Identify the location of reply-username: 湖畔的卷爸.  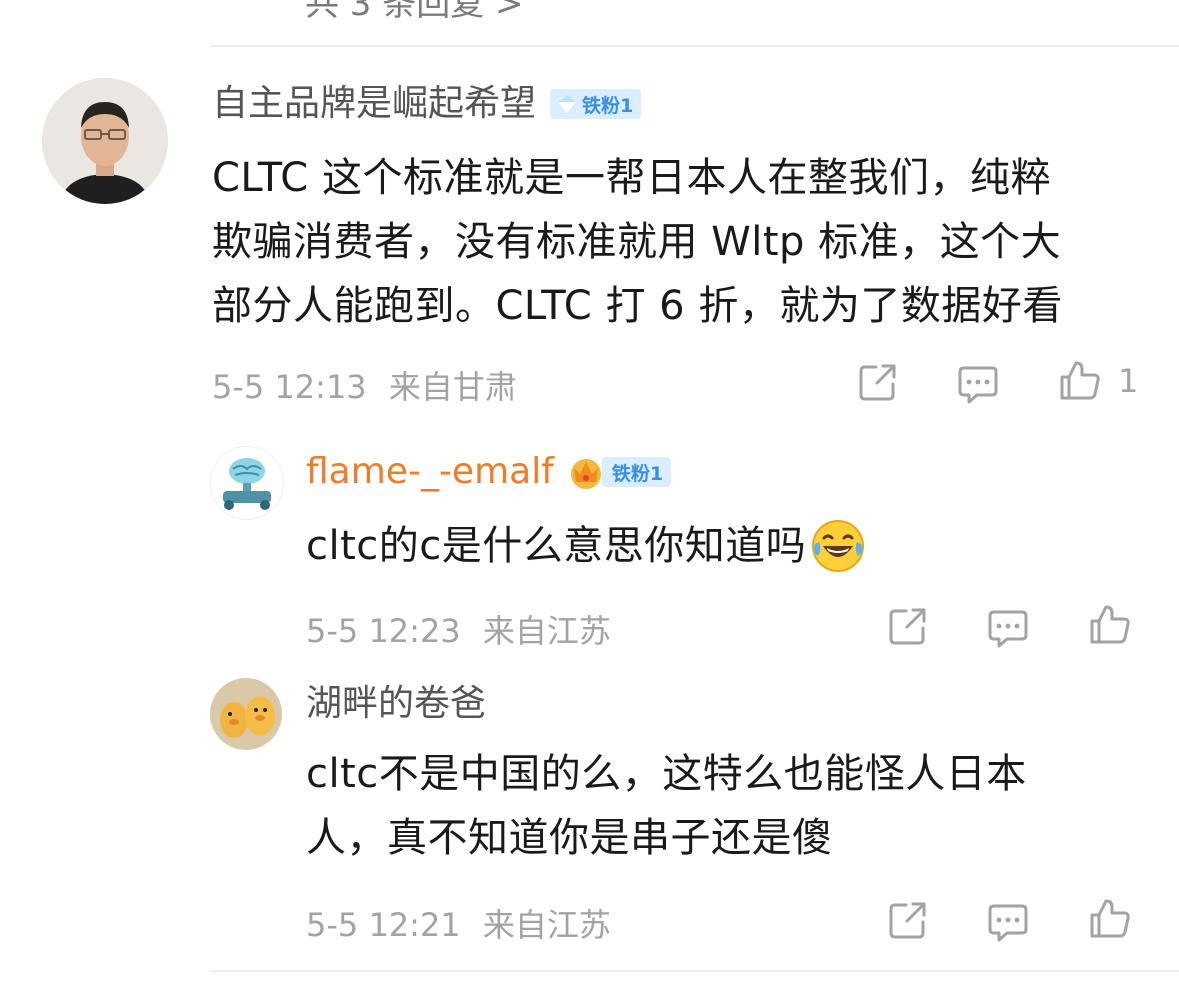
(396, 704).